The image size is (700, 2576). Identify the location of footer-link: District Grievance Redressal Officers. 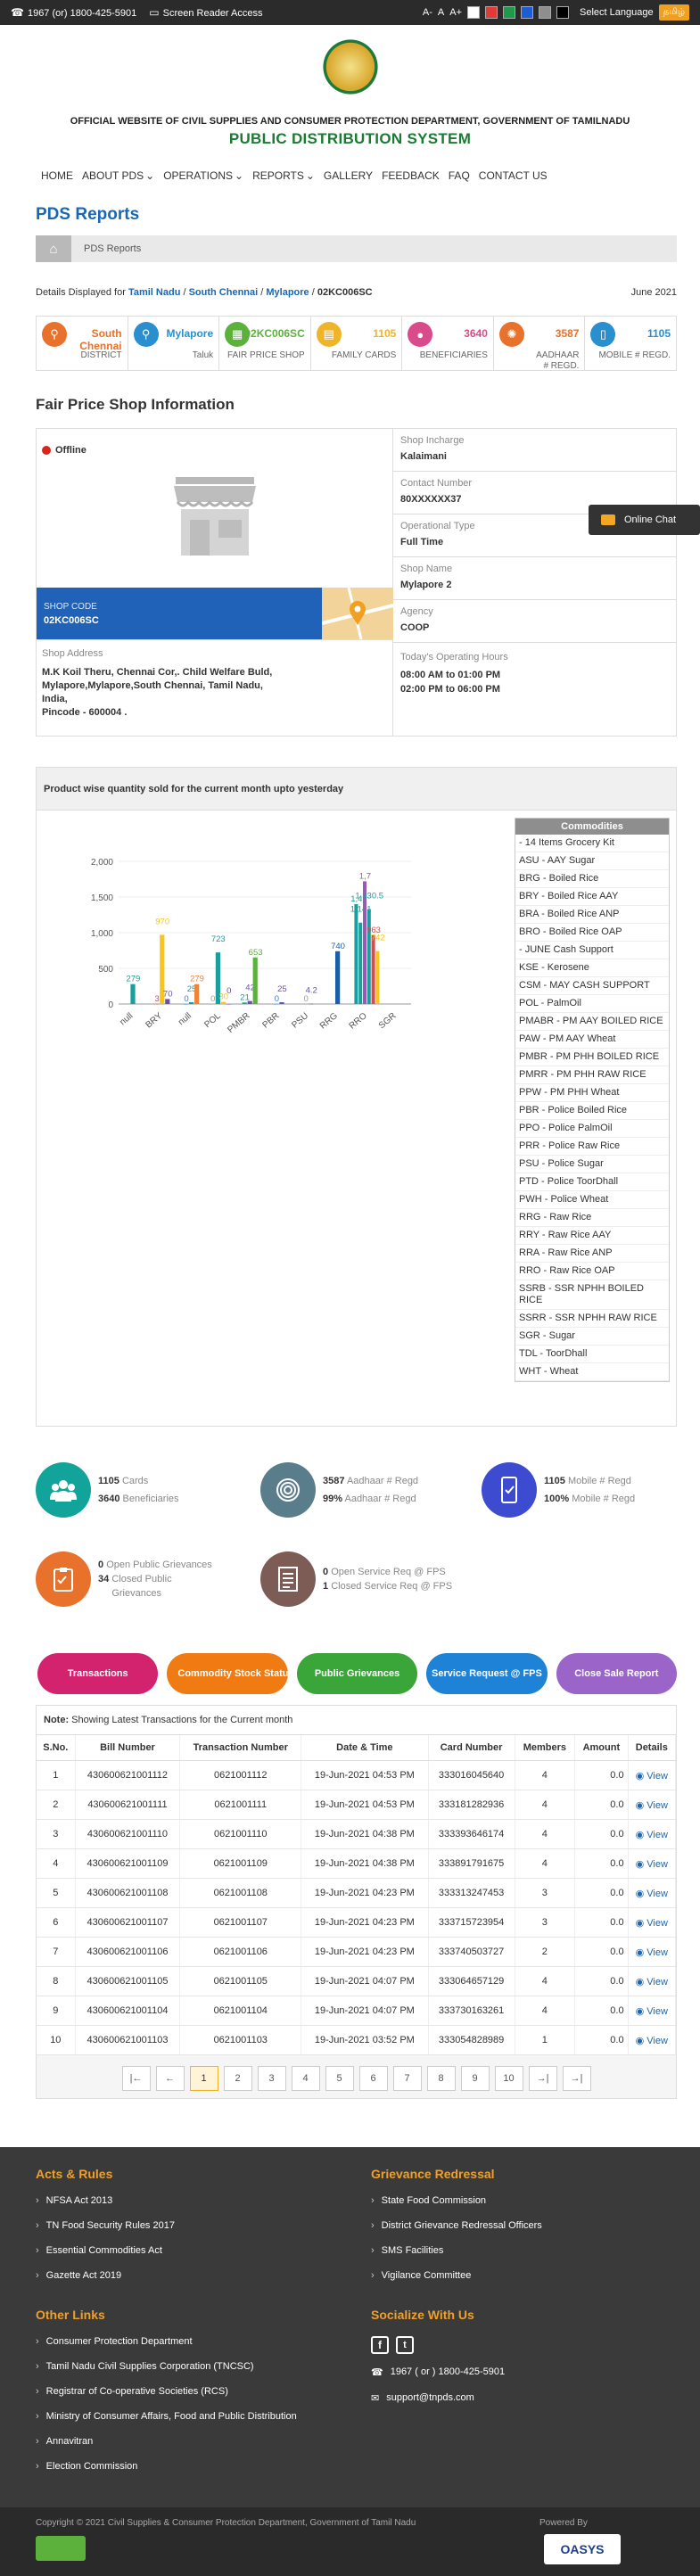
(457, 2225).